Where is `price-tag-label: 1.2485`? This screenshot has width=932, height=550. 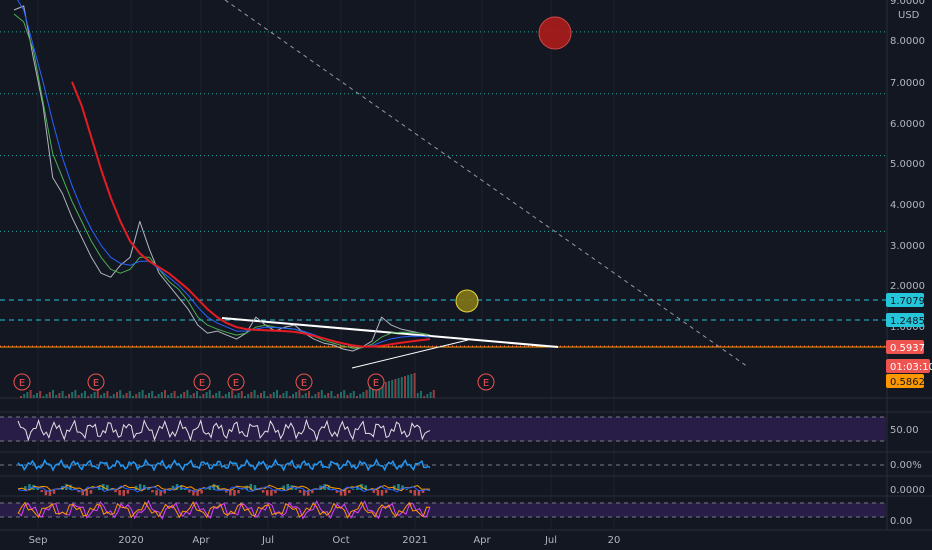 price-tag-label: 1.2485 is located at coordinates (907, 321).